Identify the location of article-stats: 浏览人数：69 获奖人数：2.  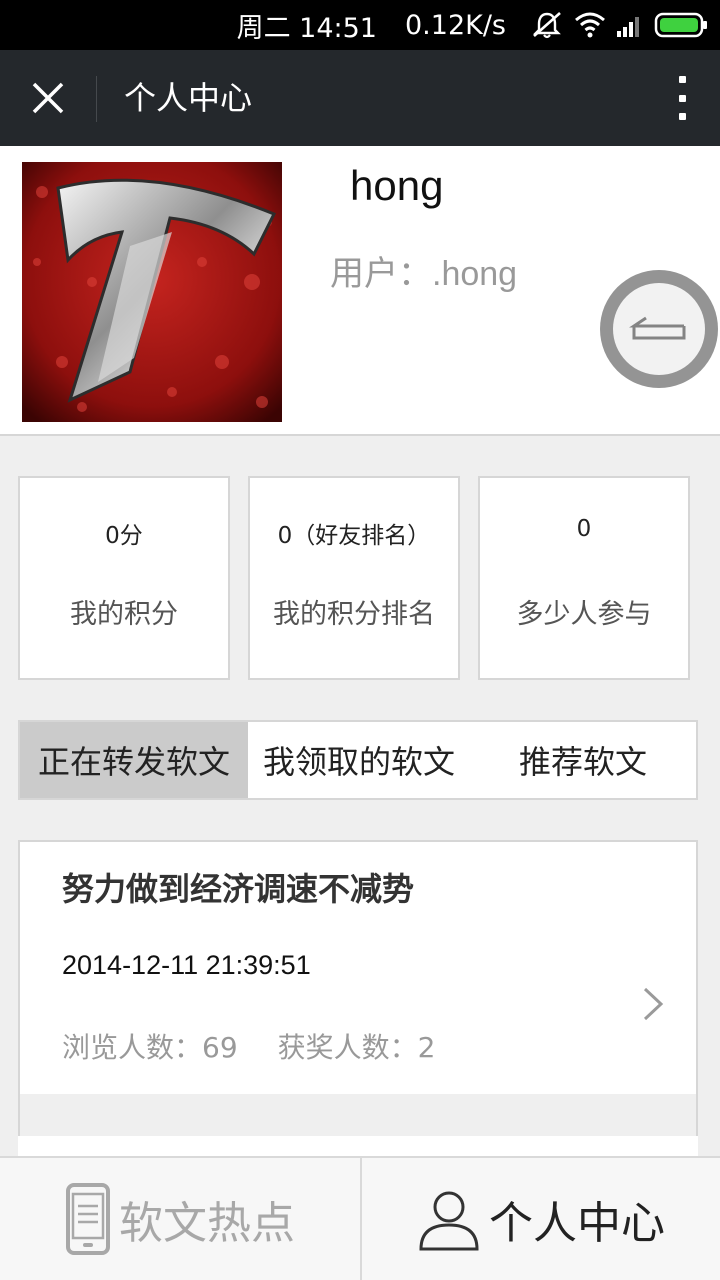
(248, 1046).